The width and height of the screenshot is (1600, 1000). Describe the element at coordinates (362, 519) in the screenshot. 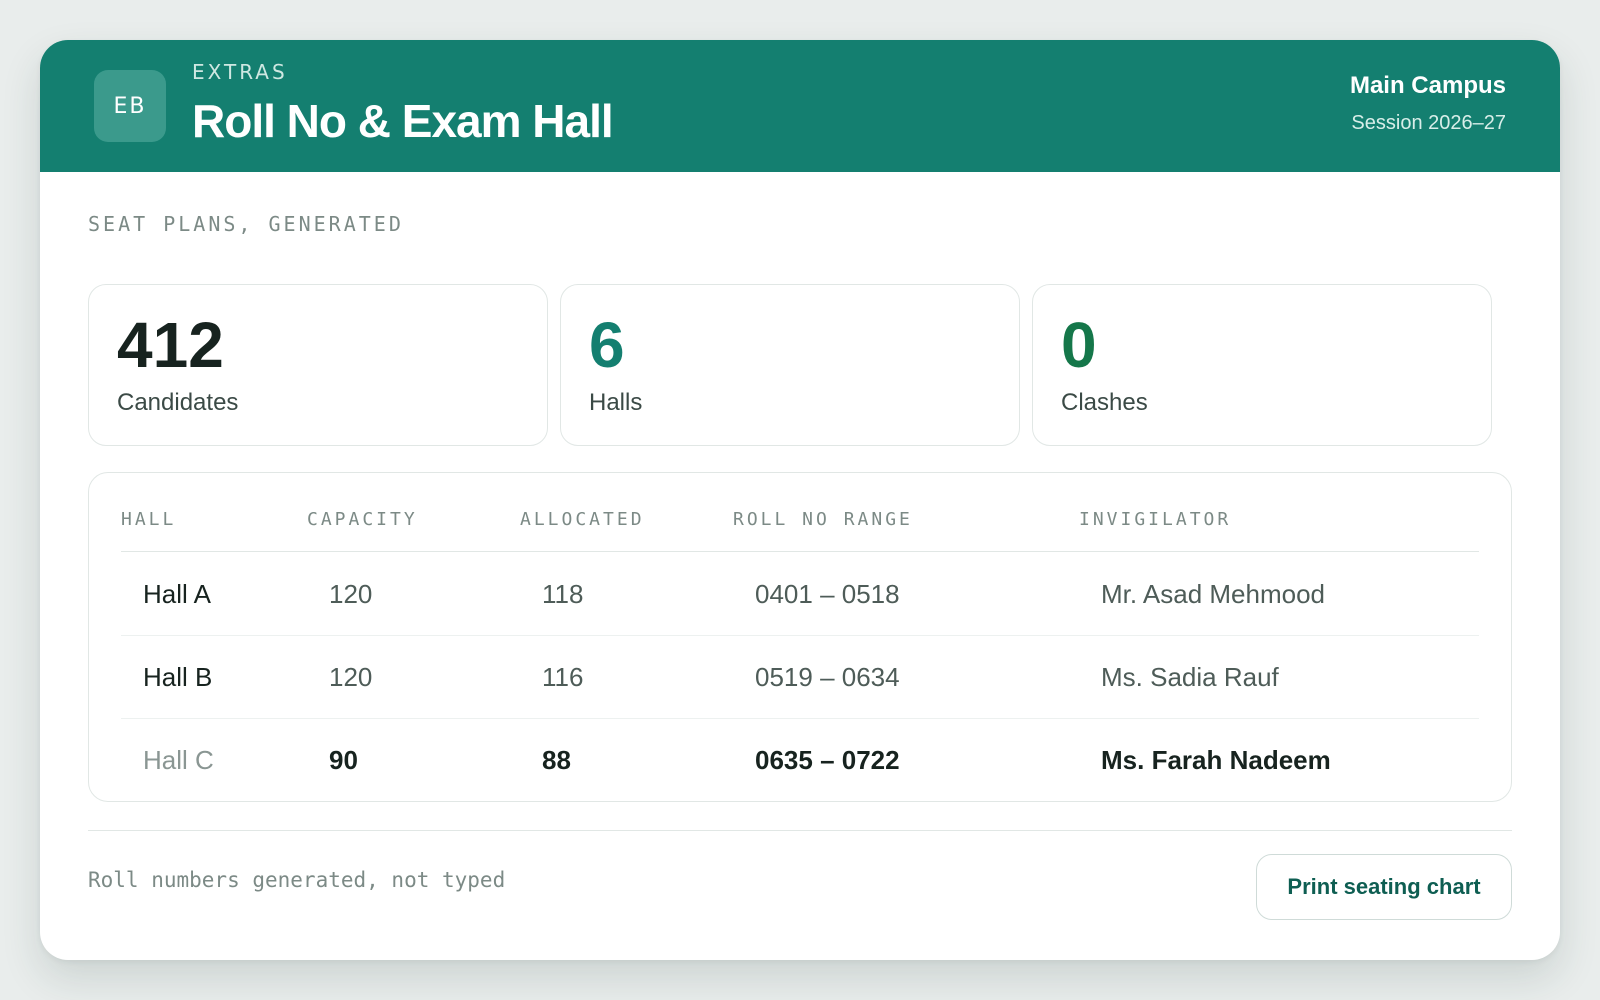

I see `column-header-capacity: CAPACITY` at that location.